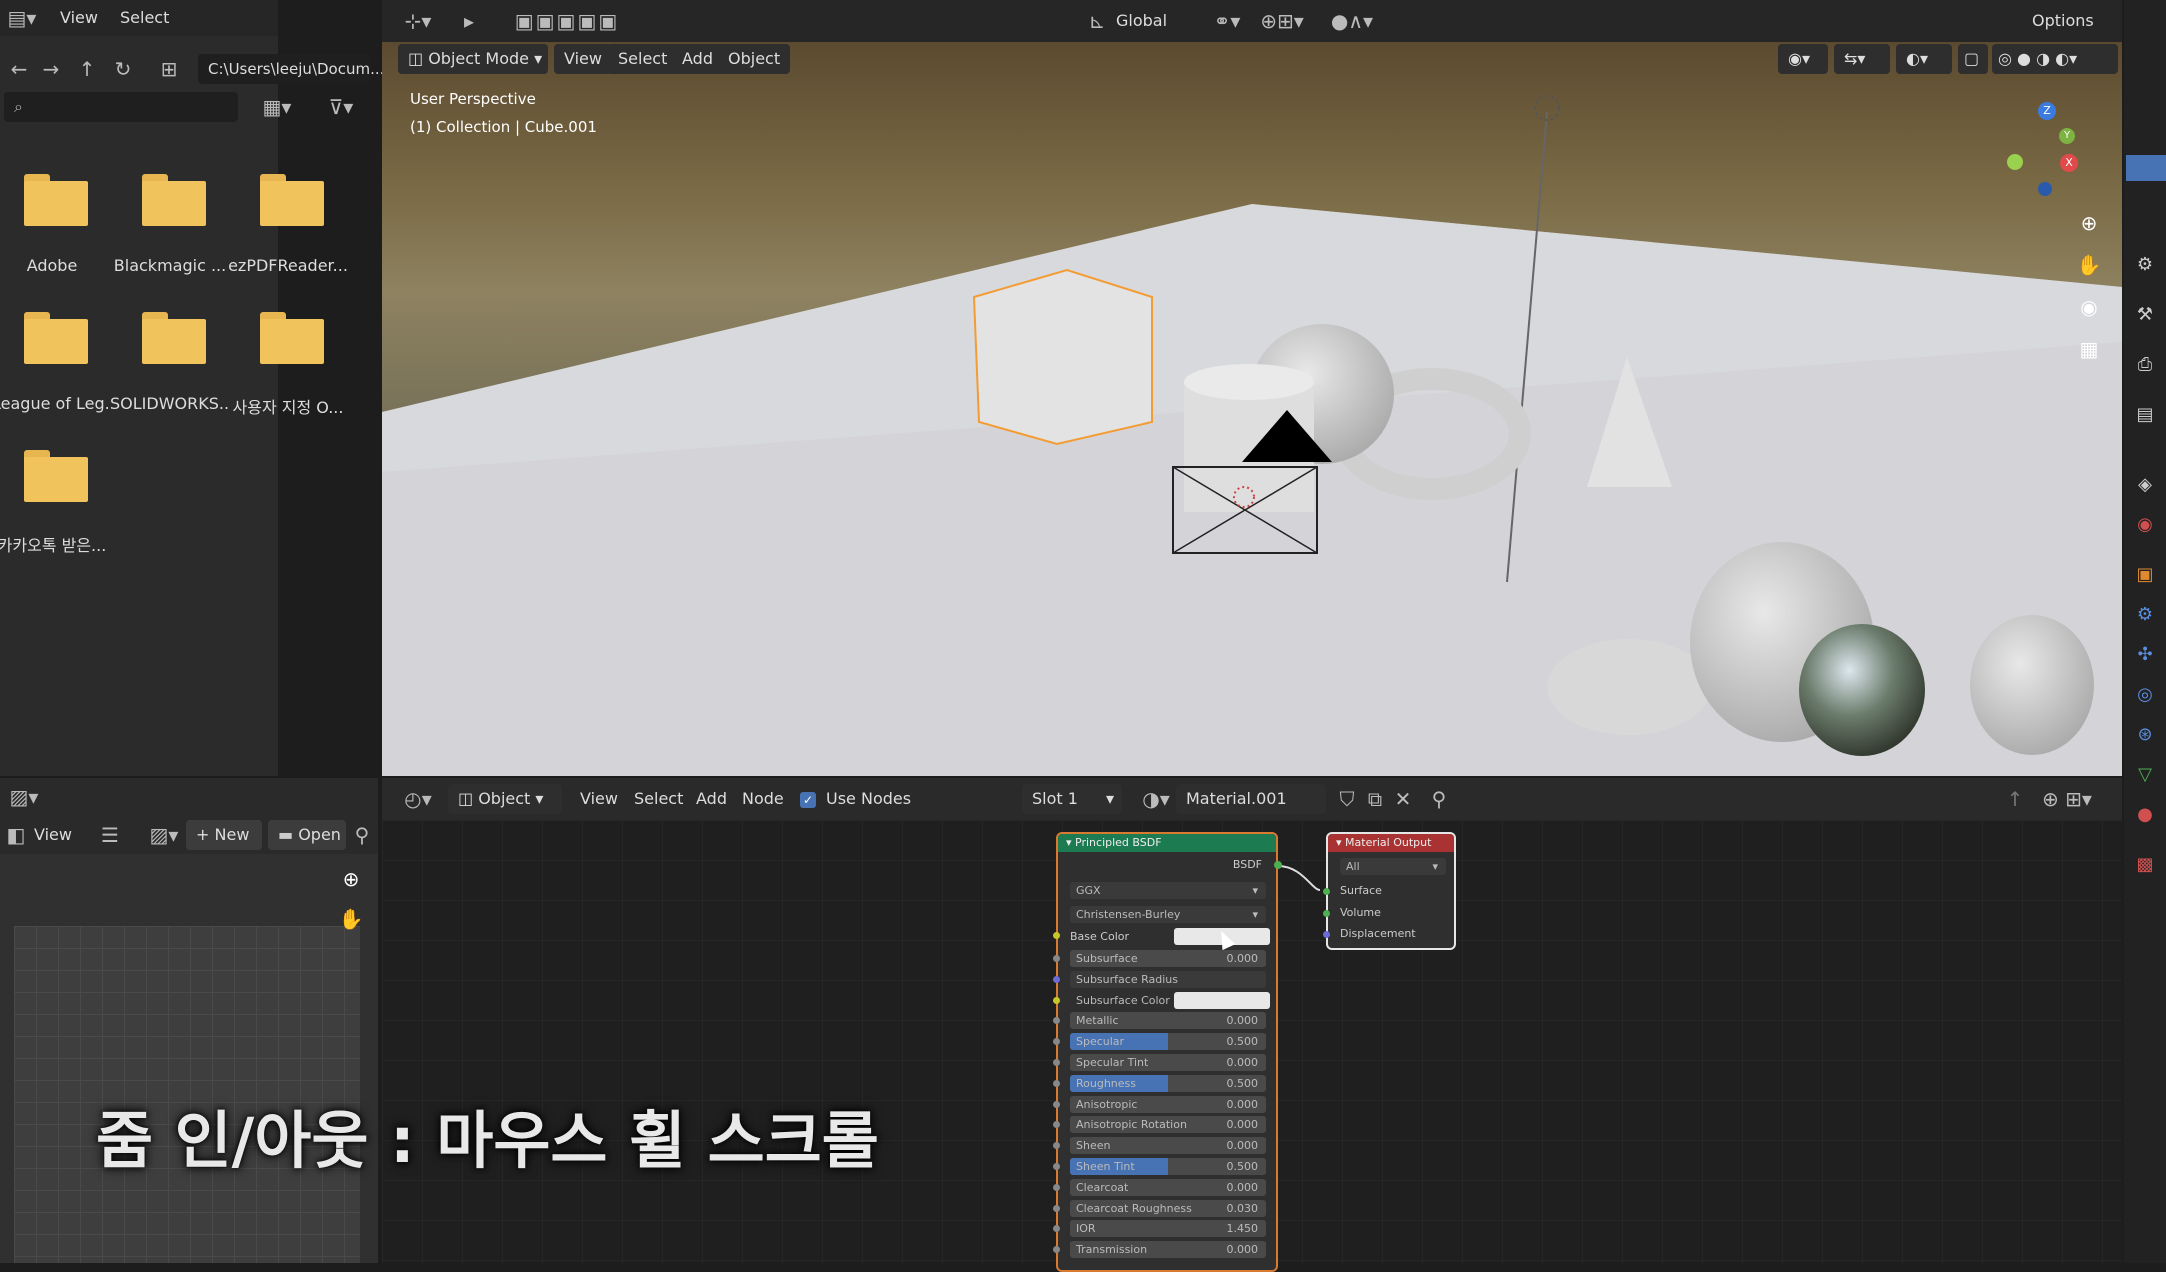 The image size is (2166, 1272). What do you see at coordinates (1159, 979) in the screenshot?
I see `bsdf-input-row: Subsurface Radius` at bounding box center [1159, 979].